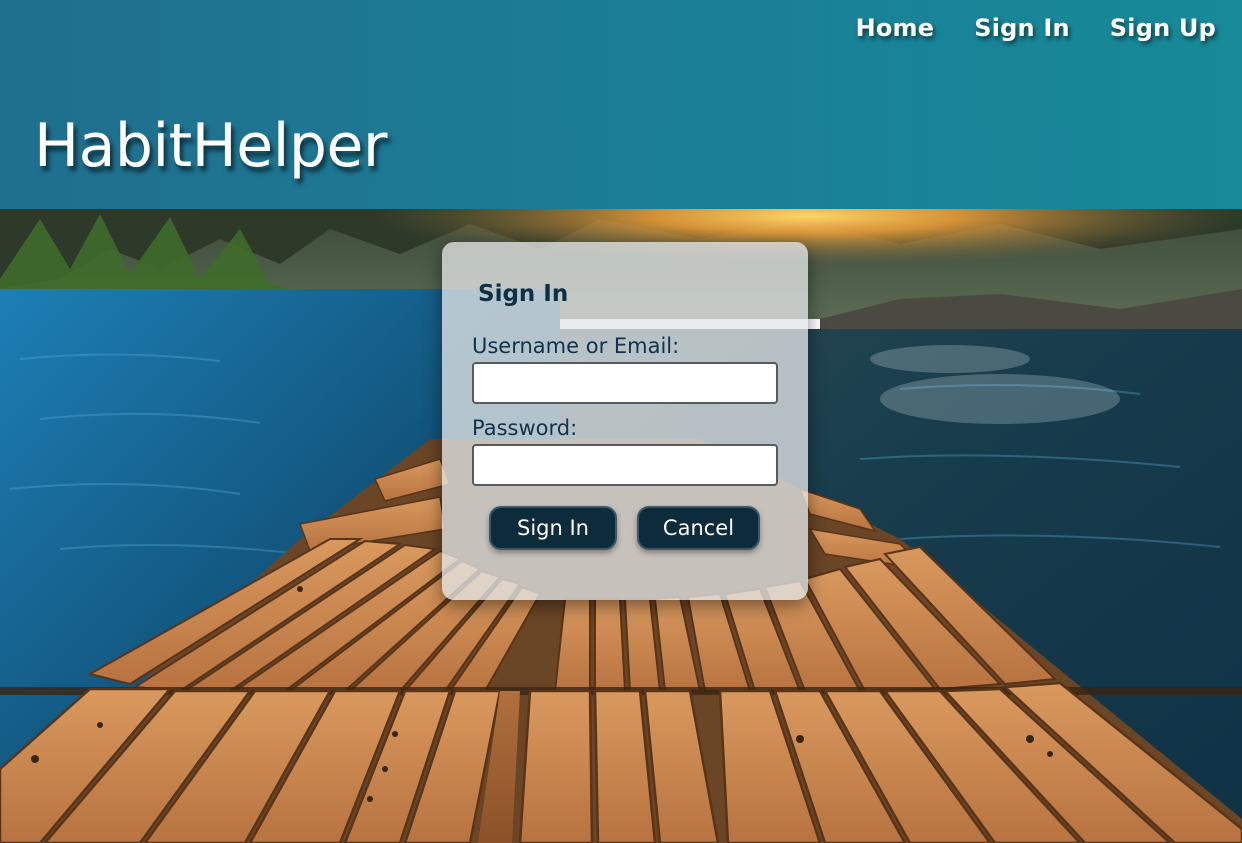 This screenshot has width=1242, height=843. I want to click on site-title: HabitHelper, so click(211, 146).